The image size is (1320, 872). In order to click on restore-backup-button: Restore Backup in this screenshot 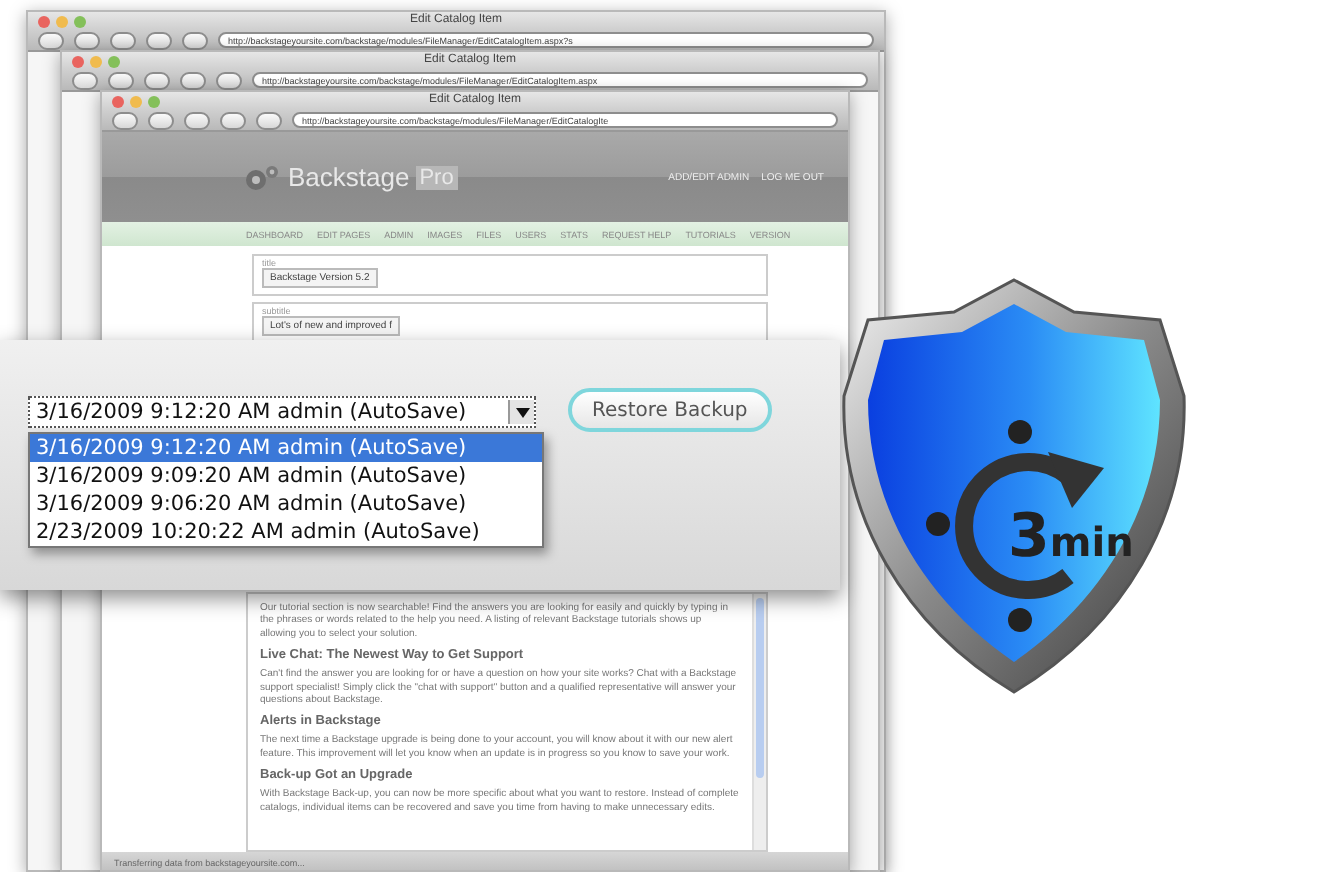, I will do `click(670, 410)`.